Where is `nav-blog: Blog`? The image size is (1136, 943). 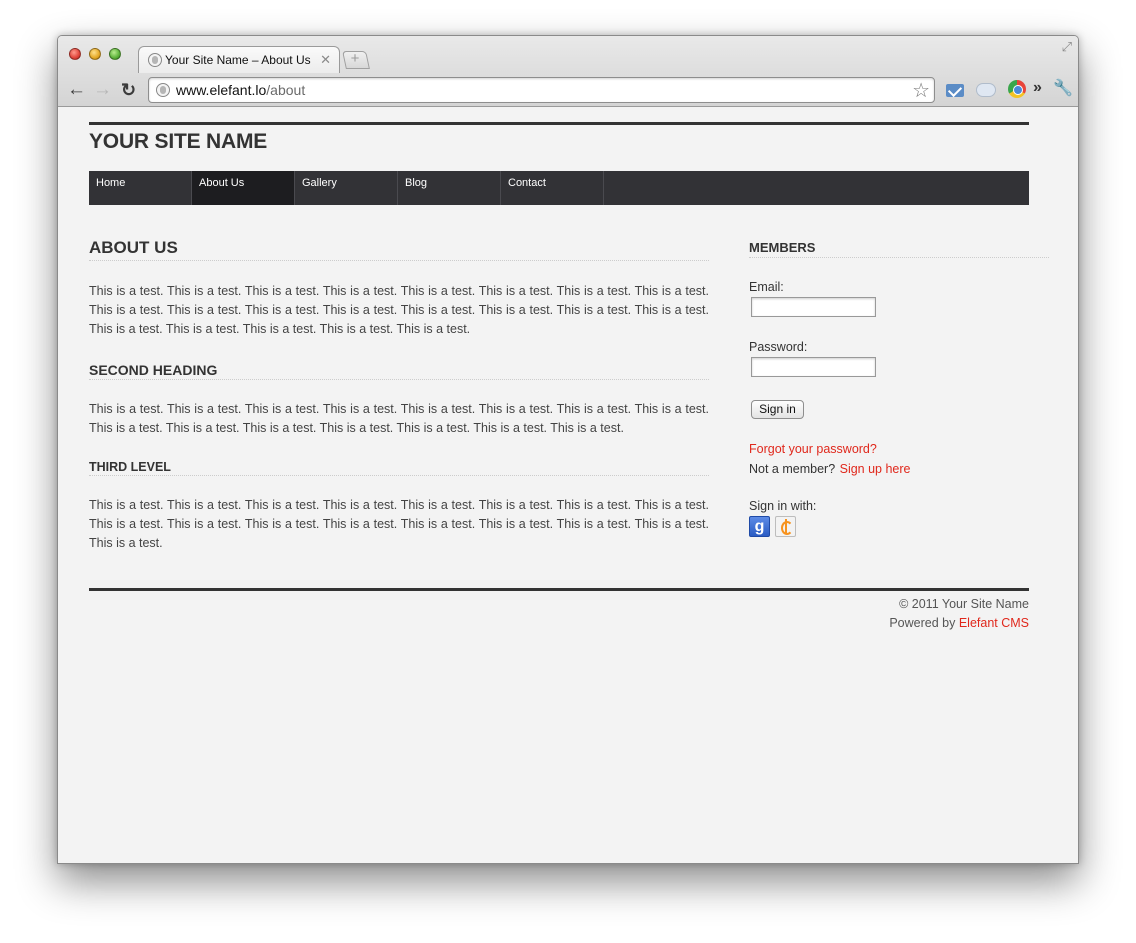 nav-blog: Blog is located at coordinates (449, 188).